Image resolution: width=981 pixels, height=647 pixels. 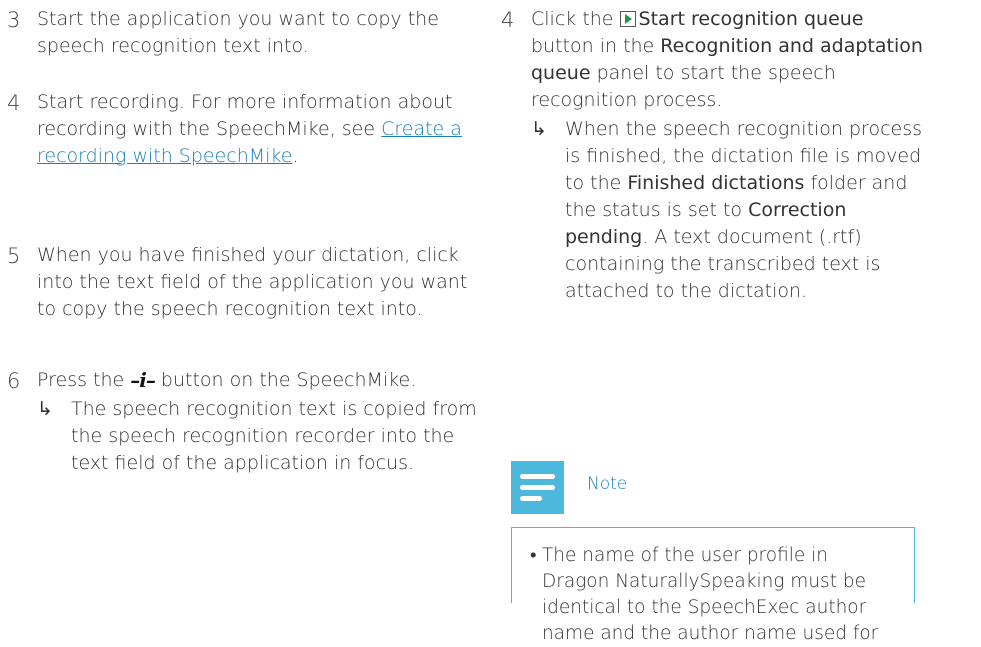 What do you see at coordinates (575, 19) in the screenshot?
I see `step-text-click: Click the` at bounding box center [575, 19].